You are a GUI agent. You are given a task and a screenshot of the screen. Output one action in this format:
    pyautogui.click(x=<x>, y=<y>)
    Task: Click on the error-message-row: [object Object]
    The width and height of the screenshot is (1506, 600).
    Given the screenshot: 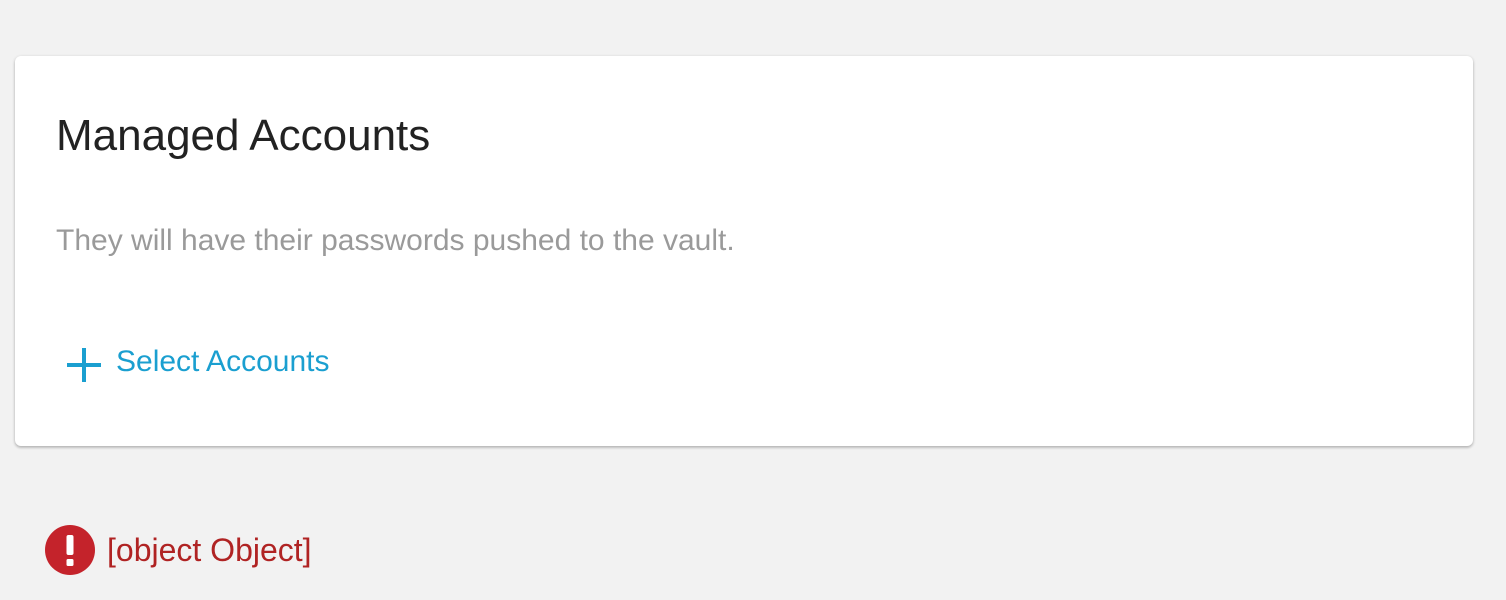 What is the action you would take?
    pyautogui.click(x=178, y=550)
    